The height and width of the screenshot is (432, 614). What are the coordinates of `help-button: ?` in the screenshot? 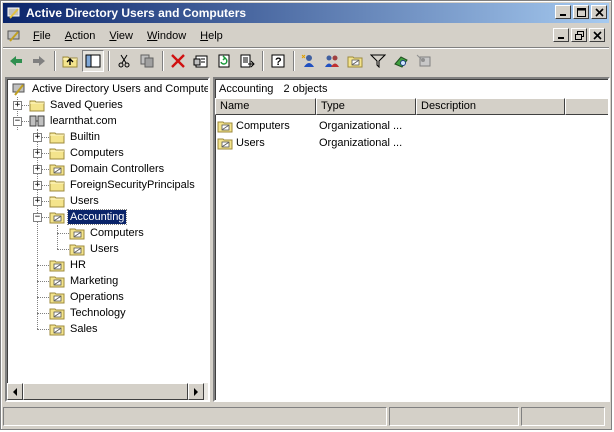 It's located at (278, 61).